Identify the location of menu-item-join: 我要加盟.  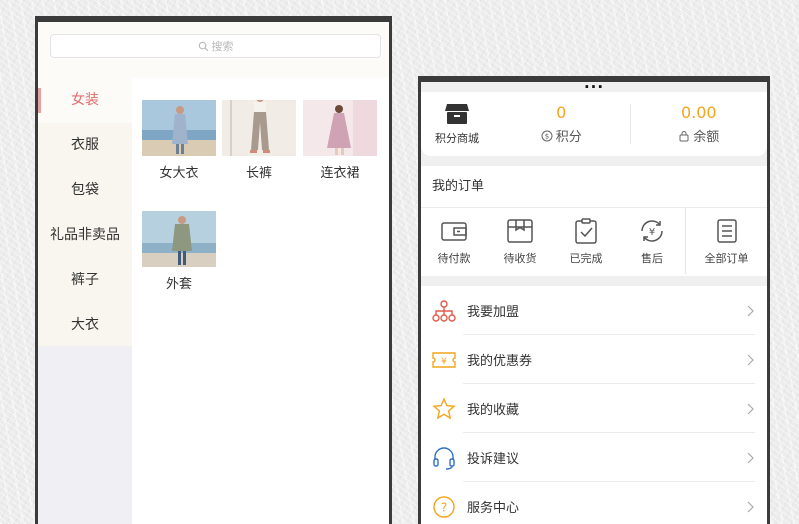
(594, 310).